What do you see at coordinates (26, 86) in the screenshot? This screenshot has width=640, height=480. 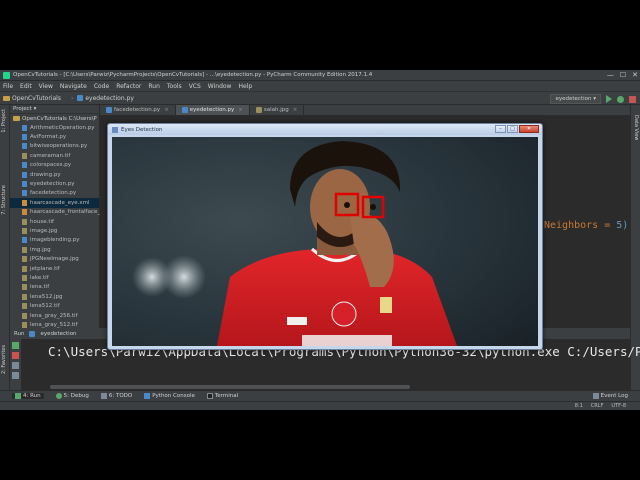 I see `menu-edit: Edit` at bounding box center [26, 86].